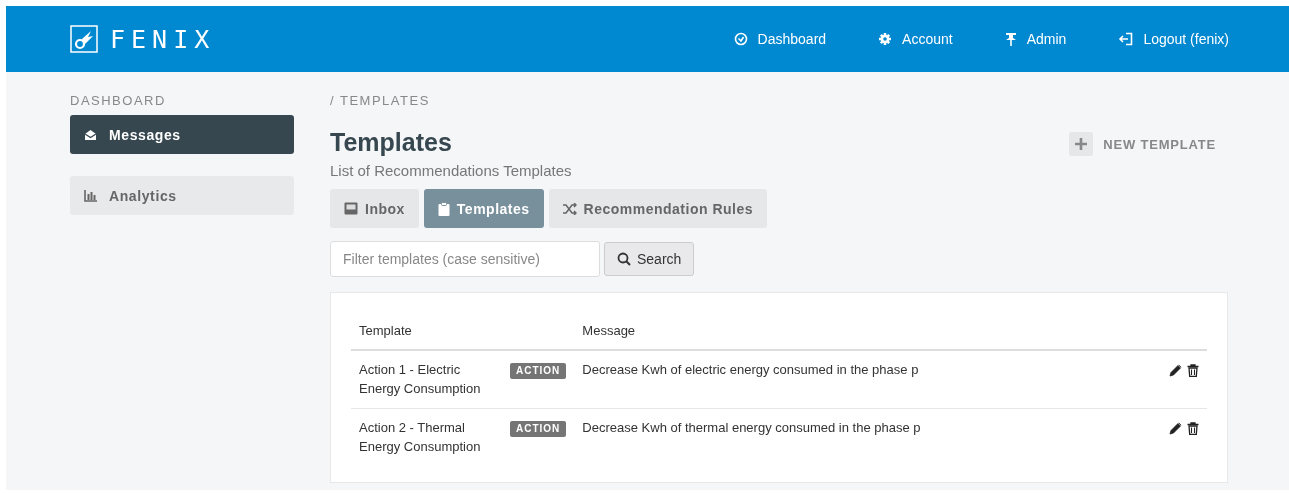 This screenshot has height=493, width=1289. I want to click on filter-field: Filter templates (case sensitive), so click(465, 259).